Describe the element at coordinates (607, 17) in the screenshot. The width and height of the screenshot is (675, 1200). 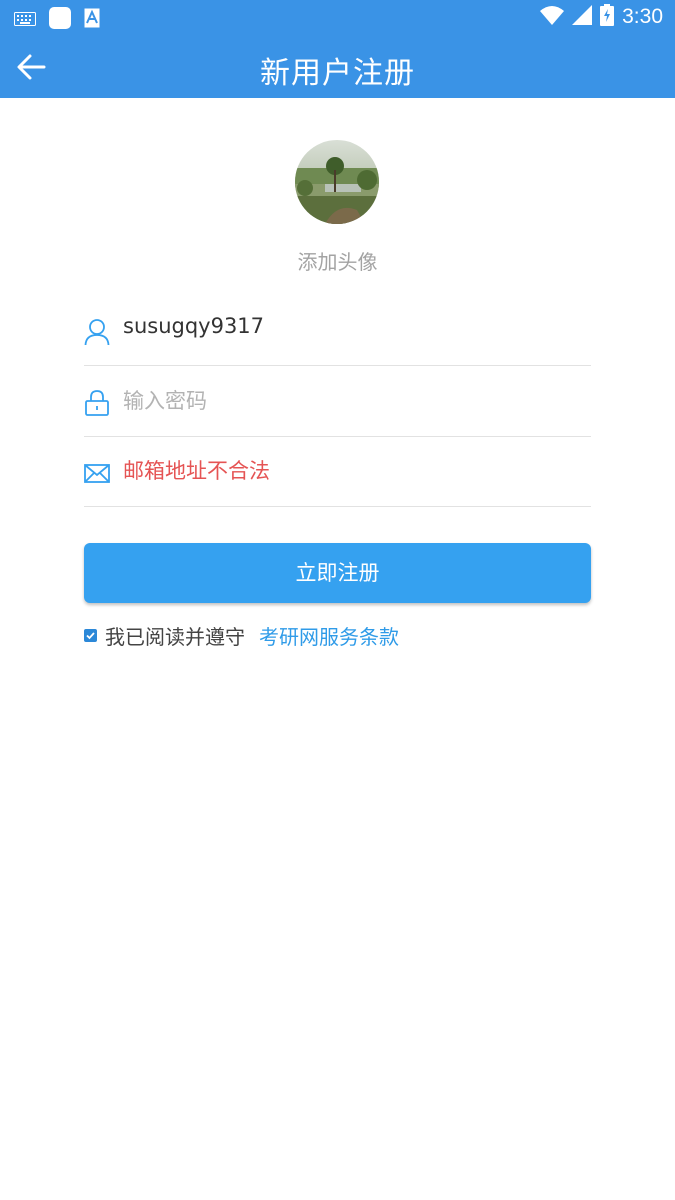
I see `battery-icon` at that location.